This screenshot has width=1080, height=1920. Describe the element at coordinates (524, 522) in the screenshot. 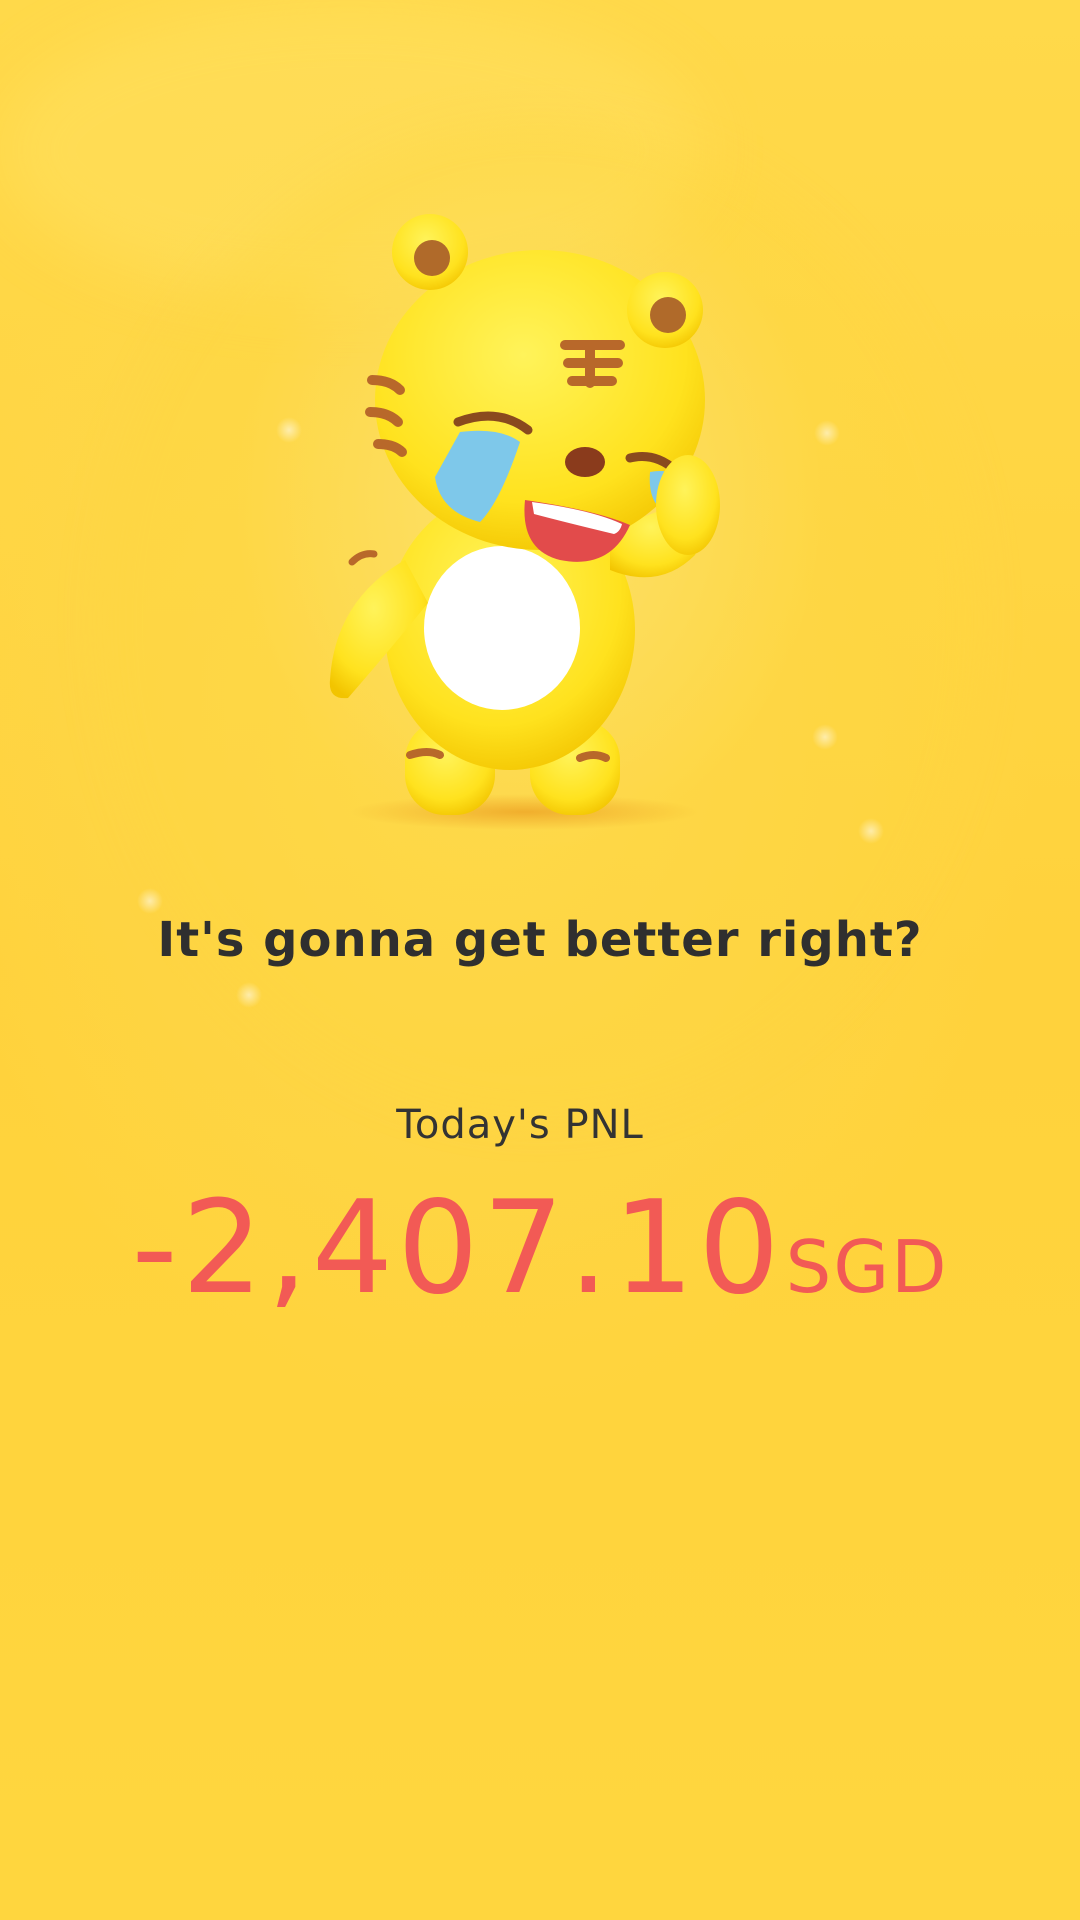

I see `crying-tiger-mascot-icon` at that location.